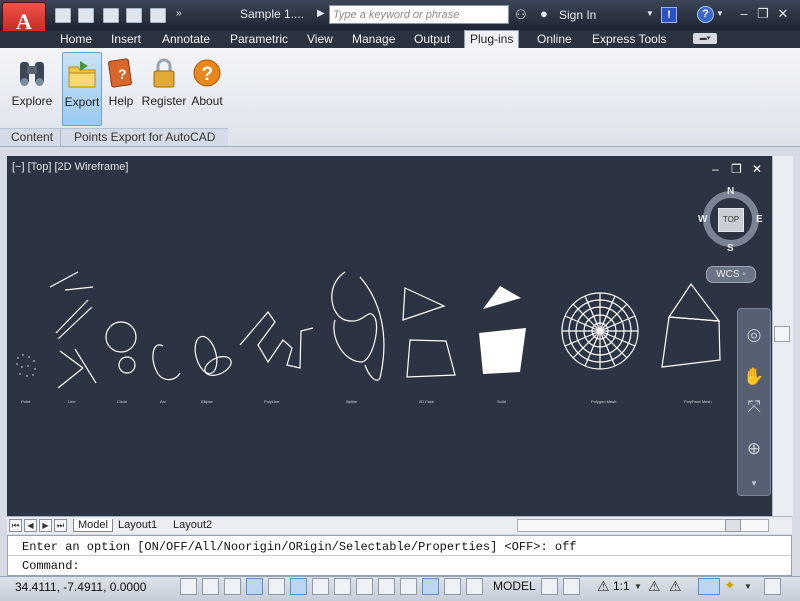 The image size is (800, 601). I want to click on next-layout-icon: ▶, so click(45, 525).